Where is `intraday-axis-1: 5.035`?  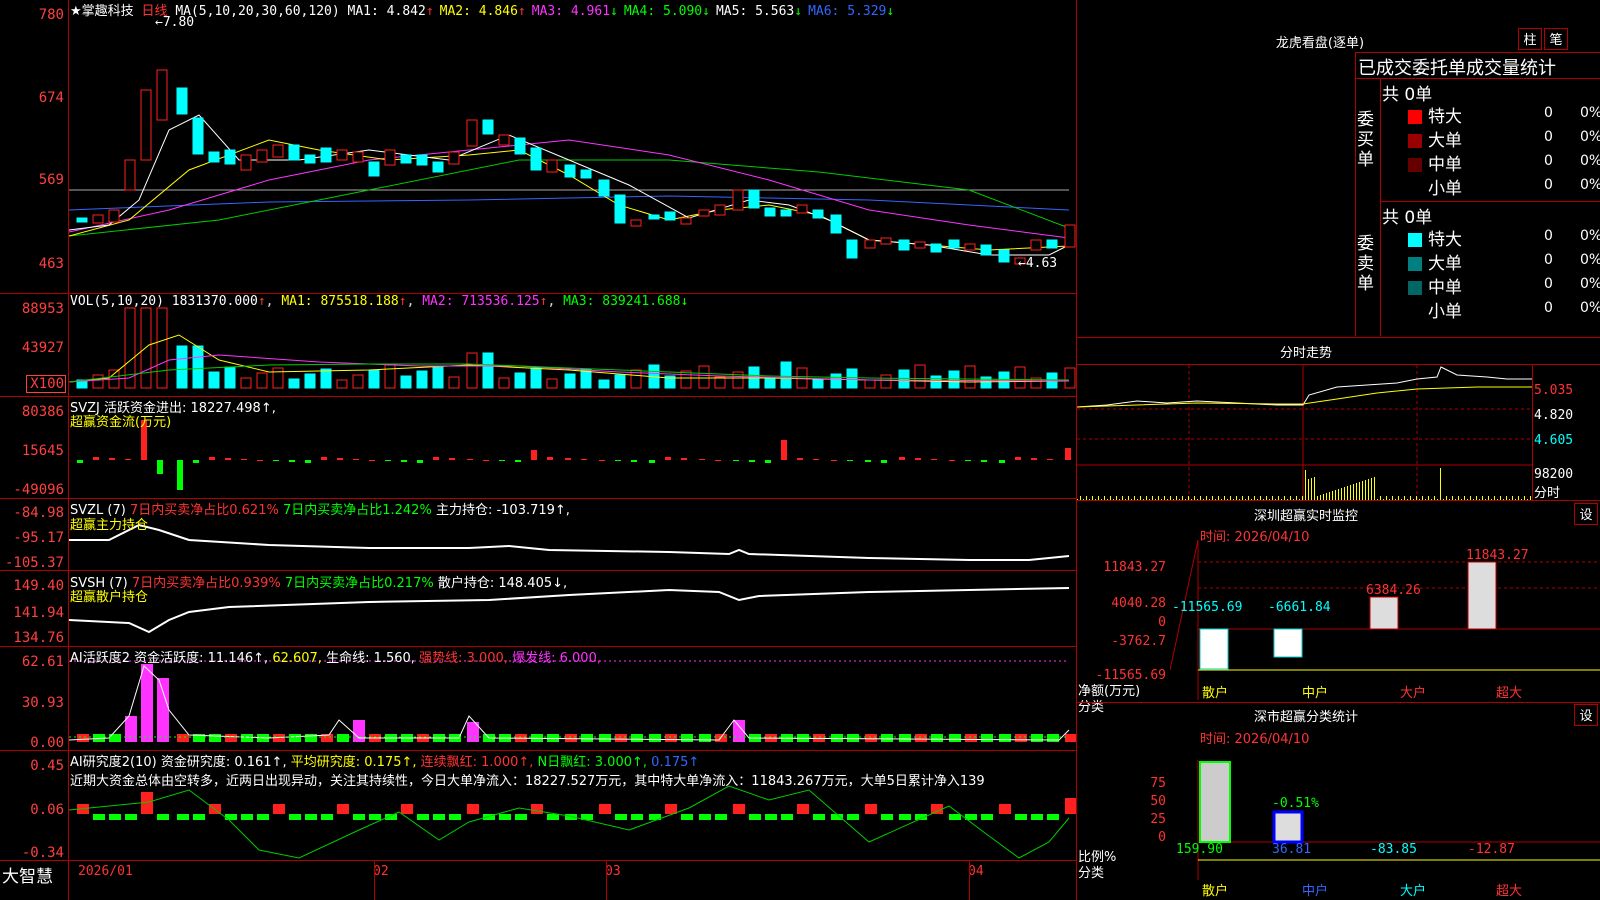
intraday-axis-1: 5.035 is located at coordinates (1554, 390).